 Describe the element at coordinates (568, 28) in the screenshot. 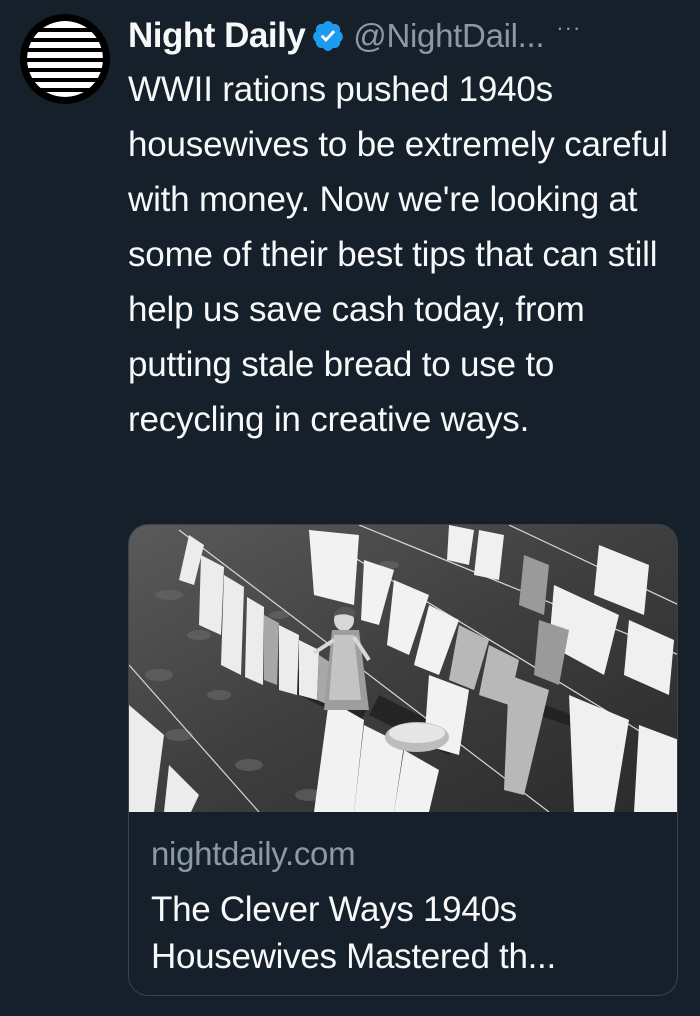

I see `more-options-icon: ···` at that location.